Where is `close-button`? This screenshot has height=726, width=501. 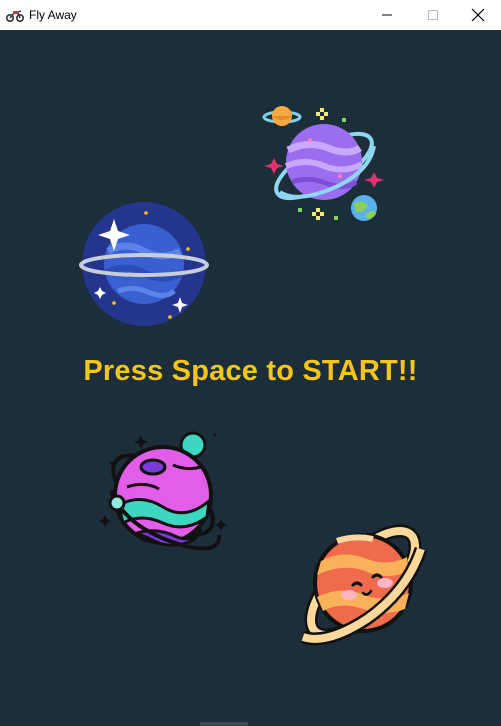
close-button is located at coordinates (478, 15).